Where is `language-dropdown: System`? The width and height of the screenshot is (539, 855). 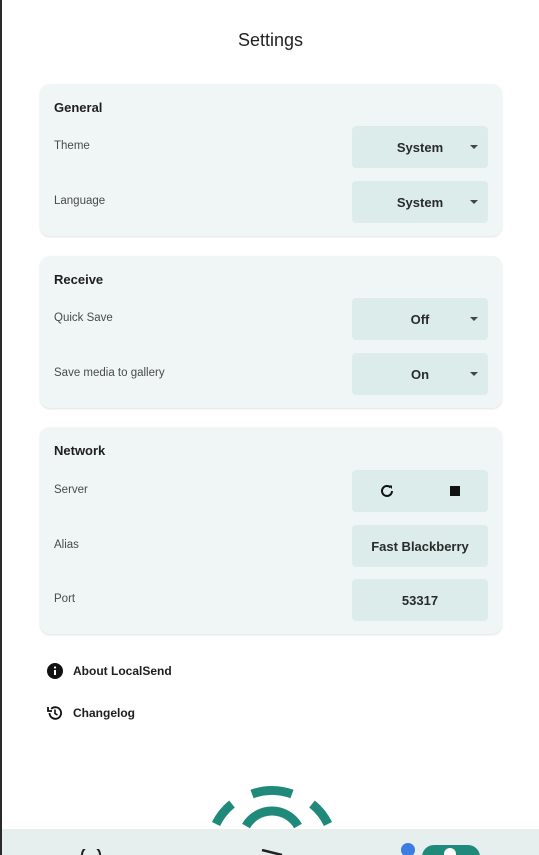 language-dropdown: System is located at coordinates (420, 202).